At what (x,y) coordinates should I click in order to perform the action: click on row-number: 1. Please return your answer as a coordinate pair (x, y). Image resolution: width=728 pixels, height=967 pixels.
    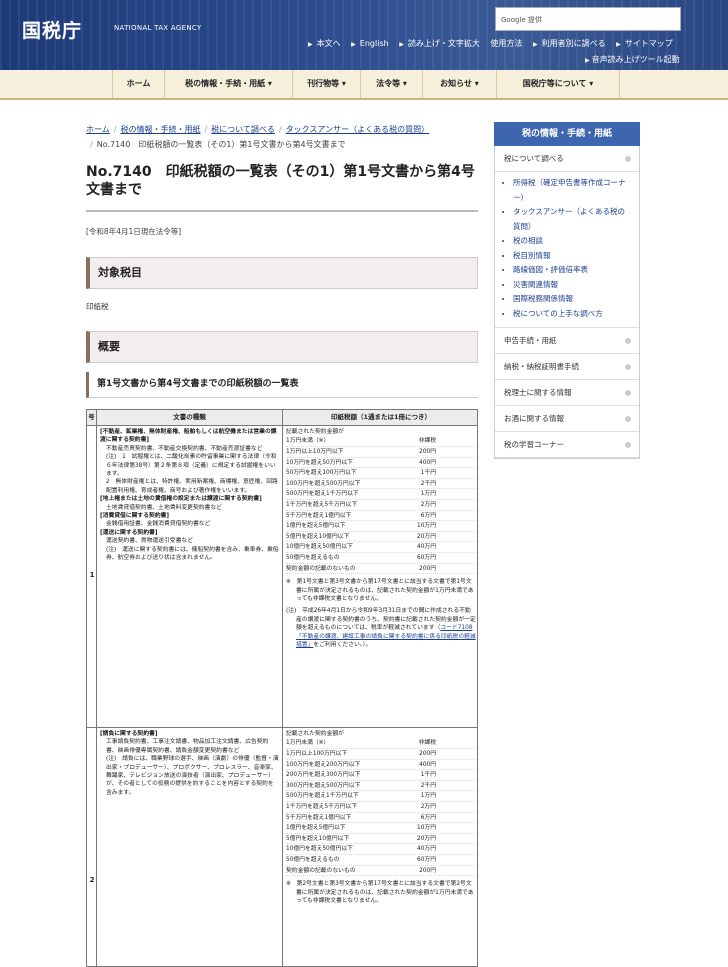
    Looking at the image, I should click on (92, 575).